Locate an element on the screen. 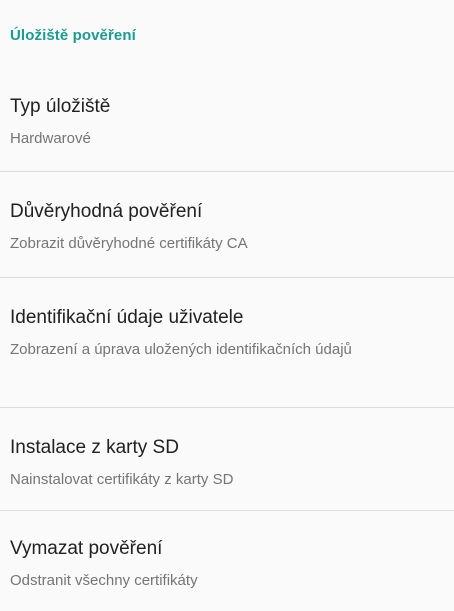 Image resolution: width=454 pixels, height=611 pixels. pref-item-storage-type: Typ úložiště Hardwarové is located at coordinates (227, 130).